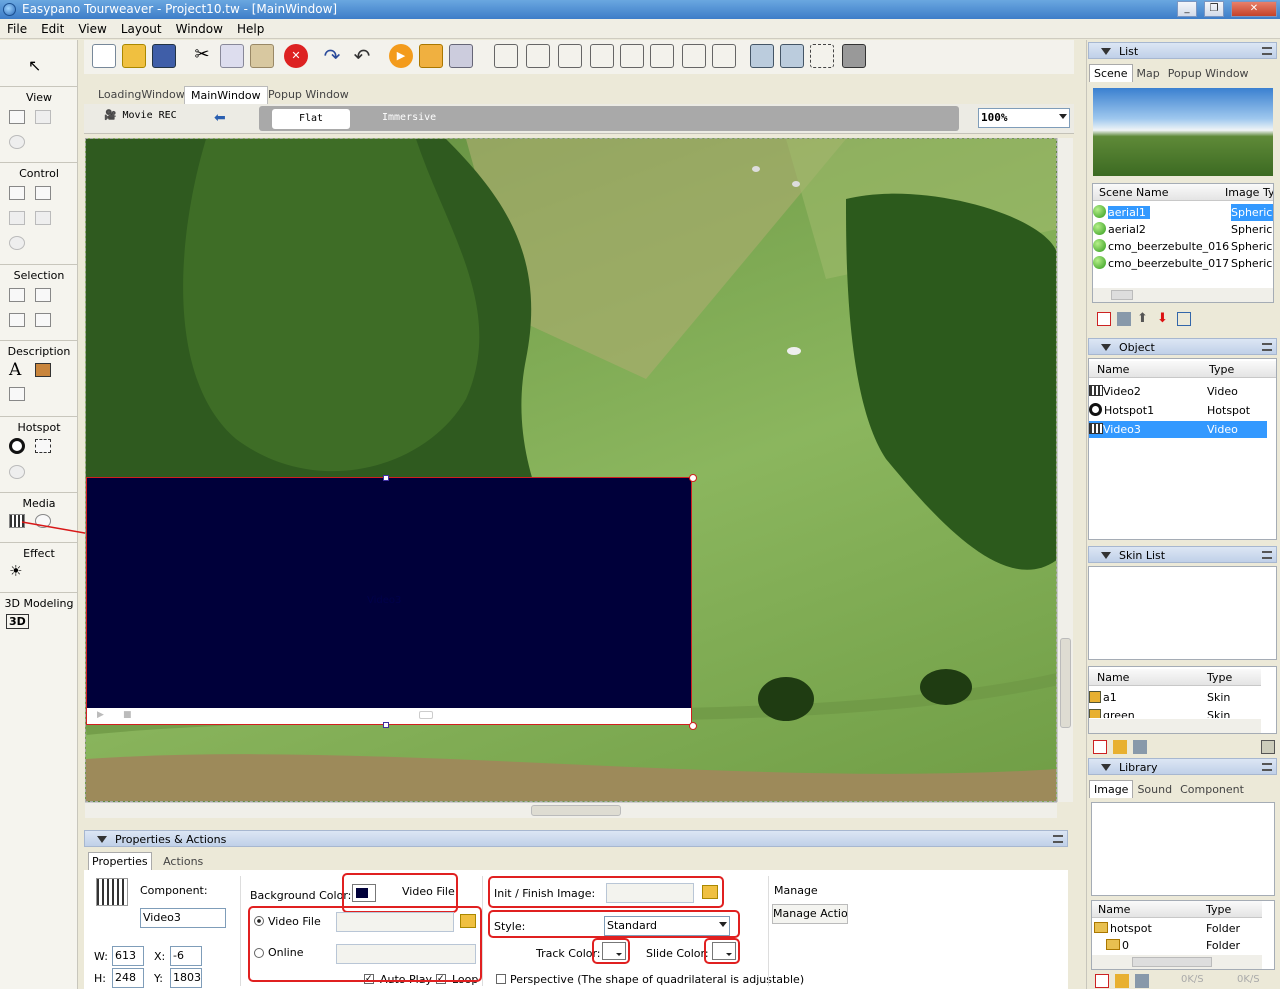 The height and width of the screenshot is (989, 1280). I want to click on tab-popup-window: Popup Window, so click(1208, 73).